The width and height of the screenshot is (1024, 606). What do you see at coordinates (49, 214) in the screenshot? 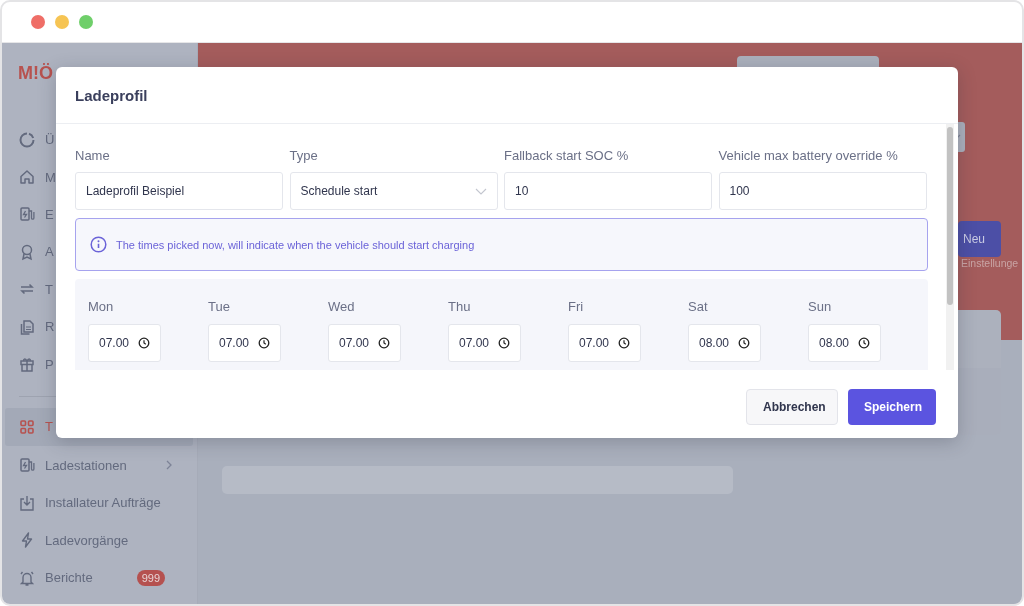
I see `sidebar-item-label: E` at bounding box center [49, 214].